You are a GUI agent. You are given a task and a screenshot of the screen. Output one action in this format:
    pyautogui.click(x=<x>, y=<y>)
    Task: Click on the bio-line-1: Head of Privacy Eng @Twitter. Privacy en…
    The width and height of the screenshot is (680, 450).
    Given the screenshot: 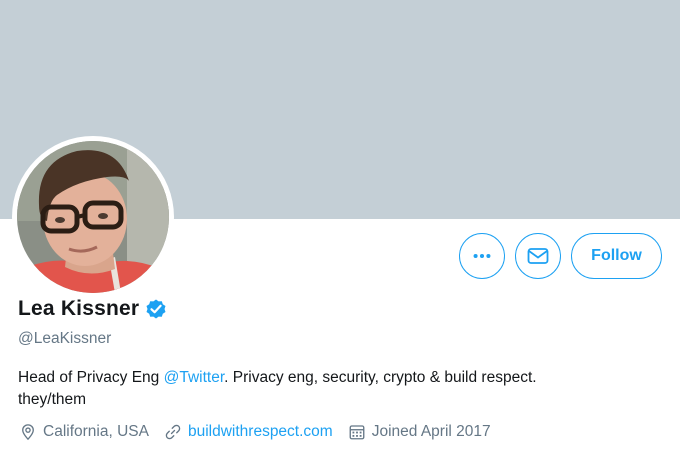 What is the action you would take?
    pyautogui.click(x=338, y=378)
    